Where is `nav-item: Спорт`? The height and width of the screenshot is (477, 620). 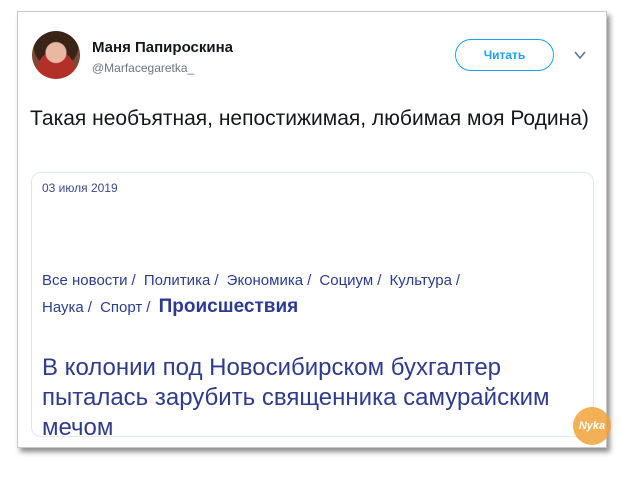
nav-item: Спорт is located at coordinates (121, 307).